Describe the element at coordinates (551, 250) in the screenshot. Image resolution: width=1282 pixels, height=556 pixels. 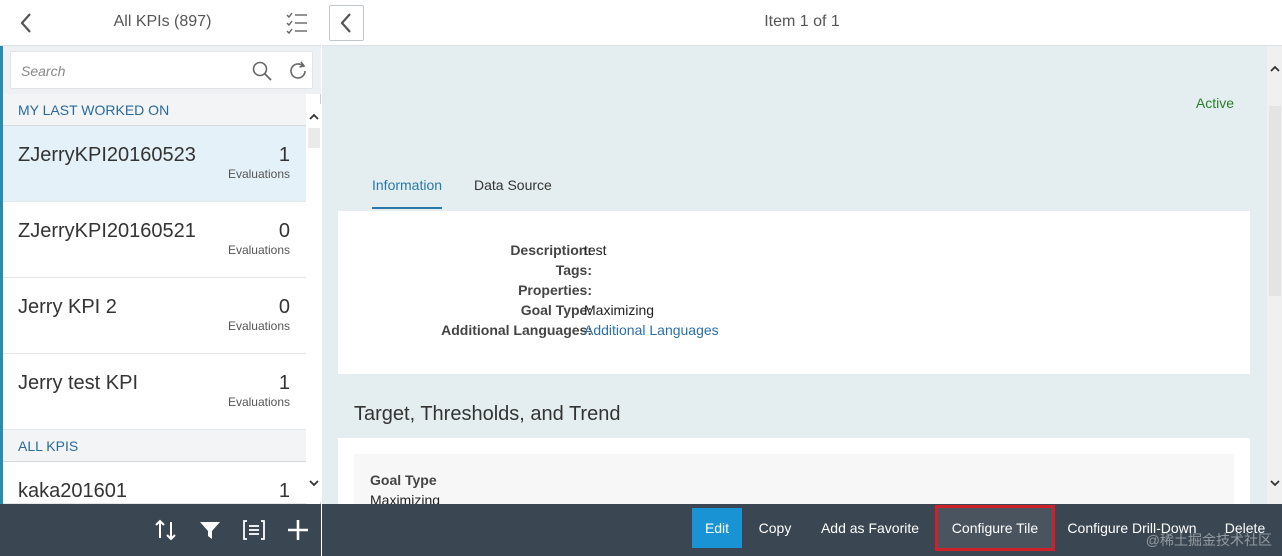
I see `description-label: Description:` at that location.